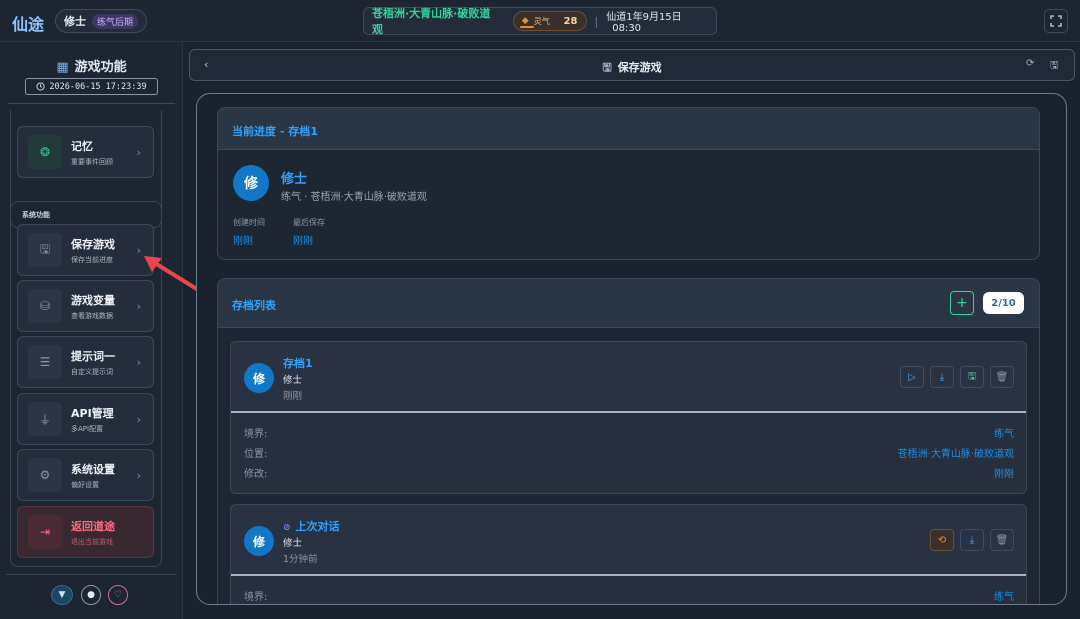  Describe the element at coordinates (525, 21) in the screenshot. I see `qi-icon: ◆` at that location.